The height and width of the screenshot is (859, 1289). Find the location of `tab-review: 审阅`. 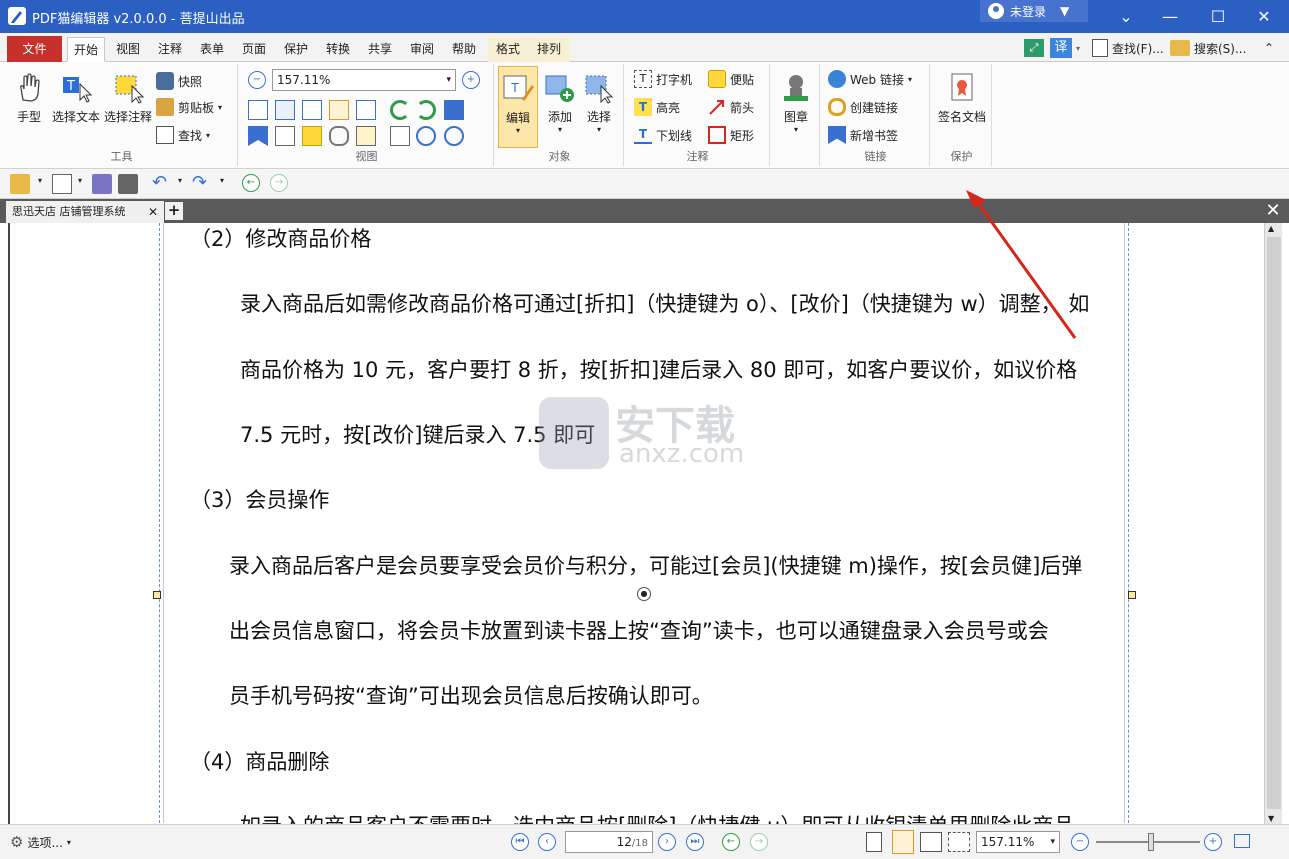

tab-review: 审阅 is located at coordinates (422, 49).